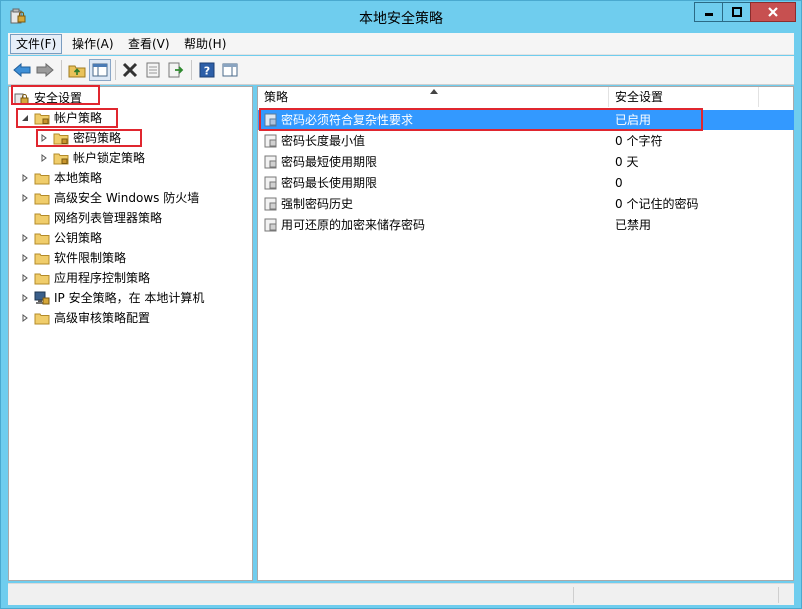  I want to click on security-settings-icon, so click(21, 99).